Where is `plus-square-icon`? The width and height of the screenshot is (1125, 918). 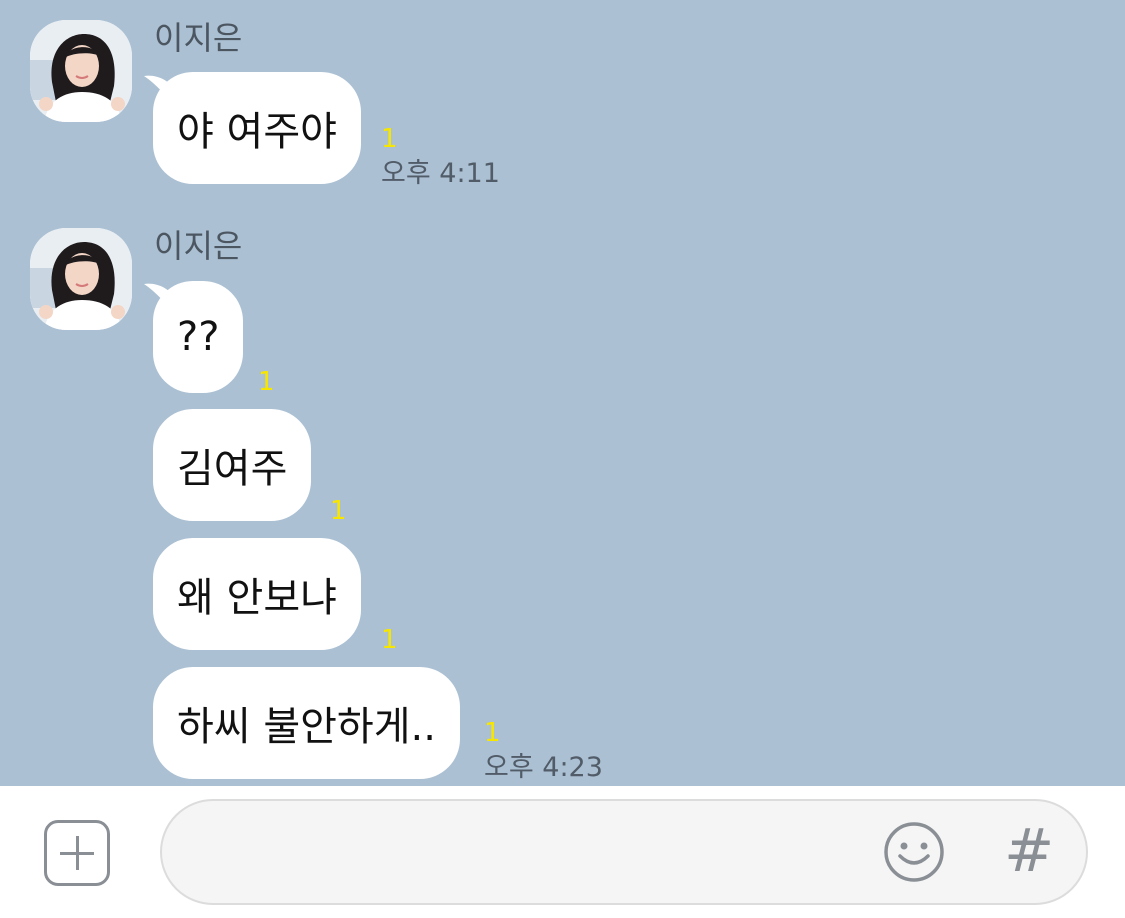
plus-square-icon is located at coordinates (77, 853).